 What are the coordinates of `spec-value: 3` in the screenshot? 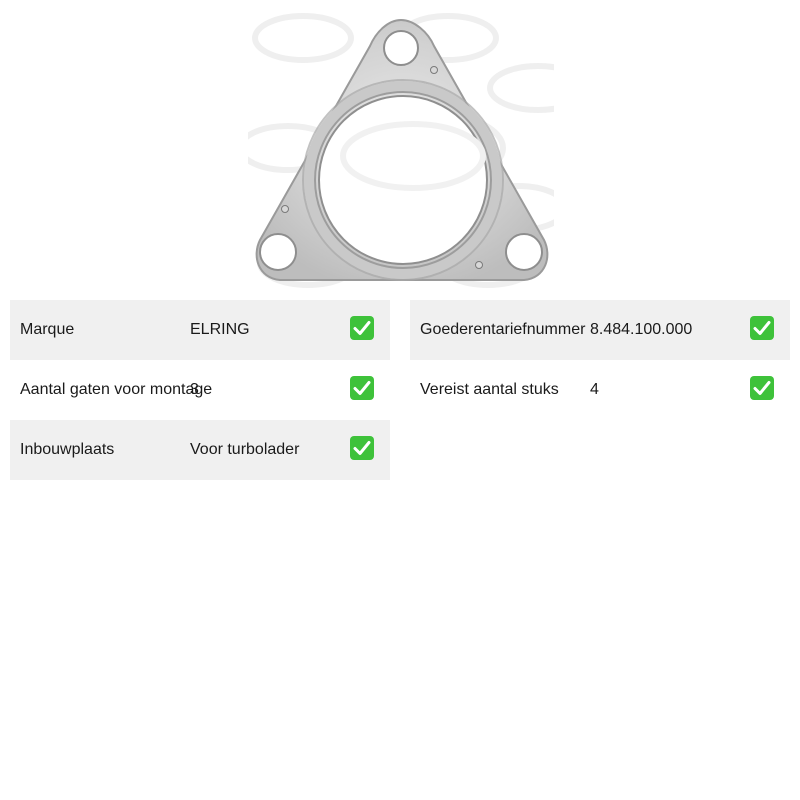 It's located at (194, 389).